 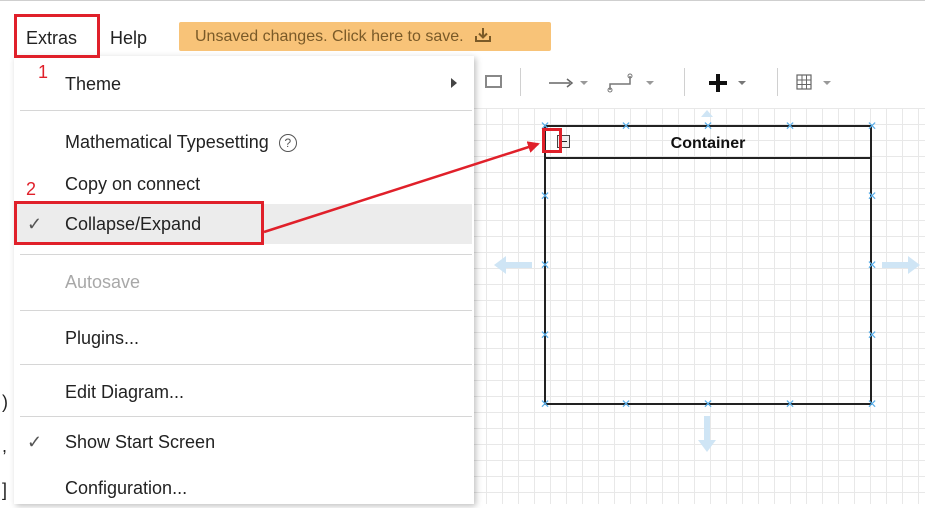 What do you see at coordinates (139, 223) in the screenshot?
I see `annotation-box-collapse-expand` at bounding box center [139, 223].